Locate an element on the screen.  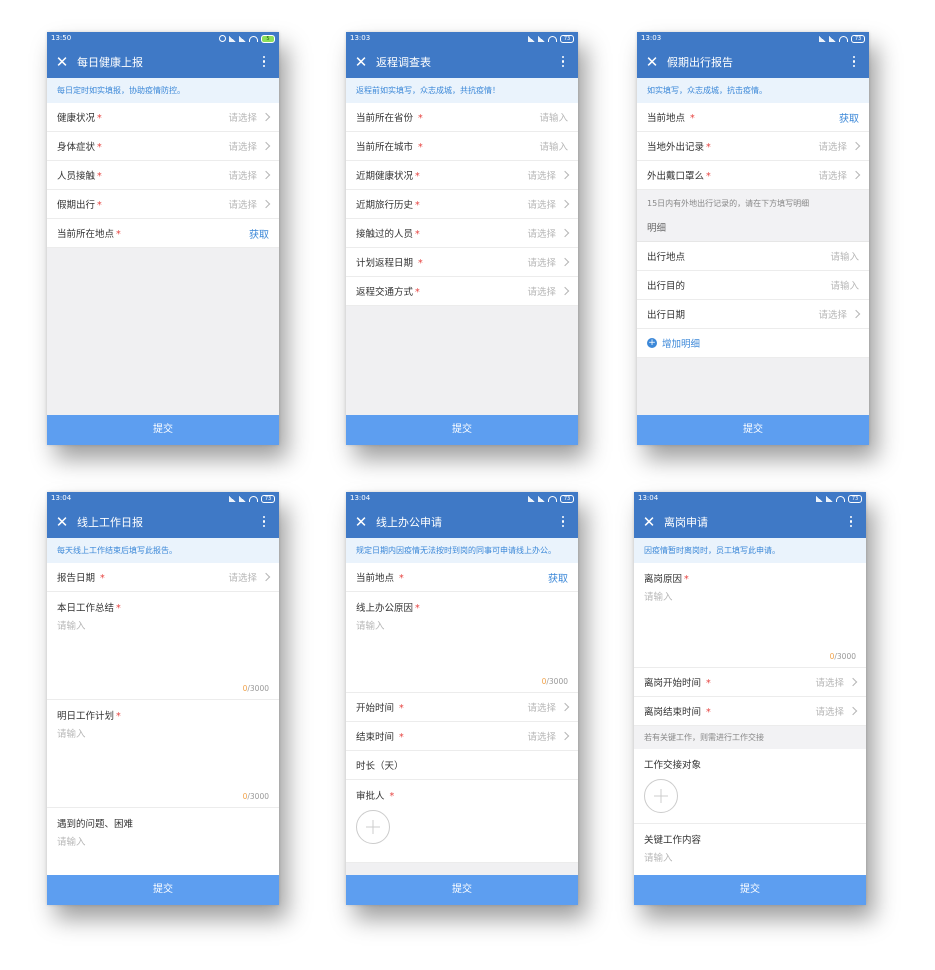
battery-icon: 73 is located at coordinates (858, 38).